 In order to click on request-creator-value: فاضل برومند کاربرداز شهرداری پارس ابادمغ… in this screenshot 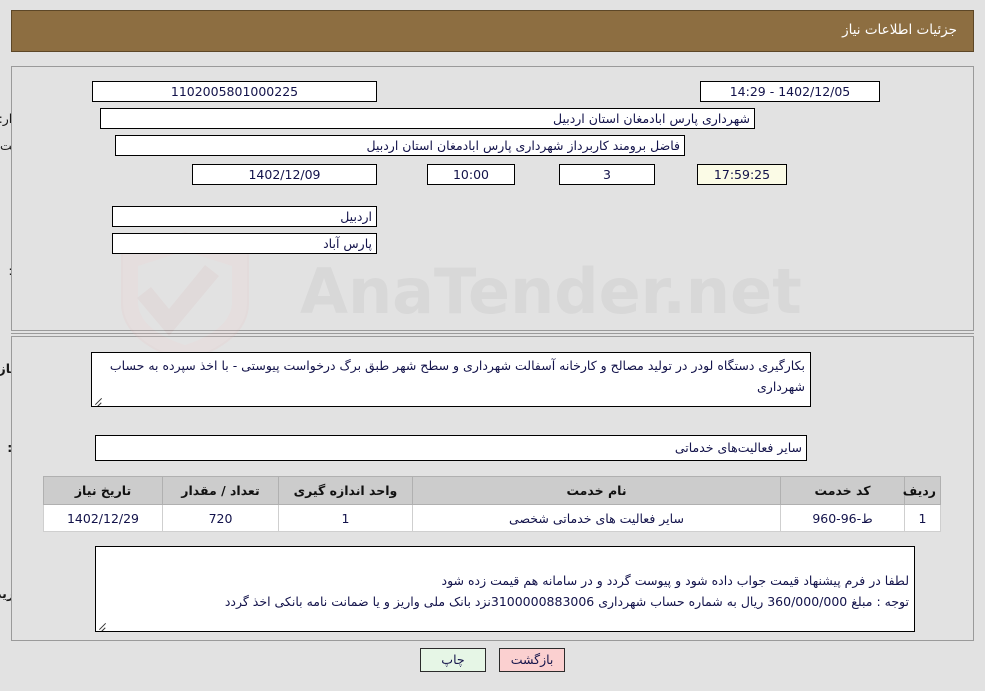, I will do `click(400, 145)`.